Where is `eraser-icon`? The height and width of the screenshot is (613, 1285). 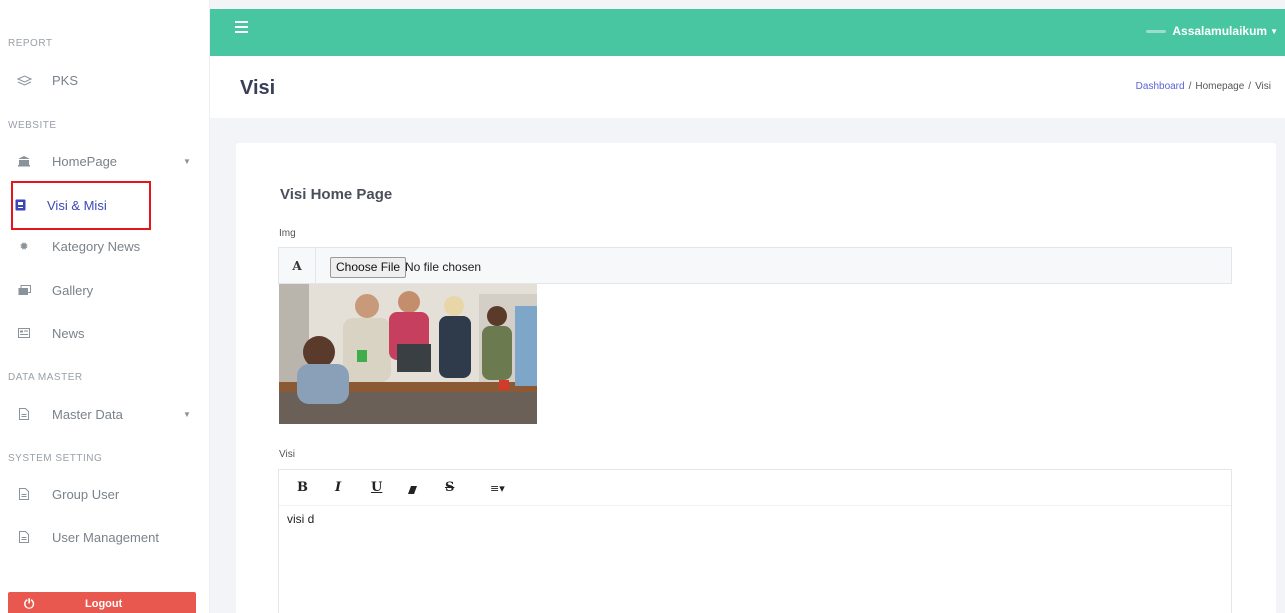 eraser-icon is located at coordinates (412, 490).